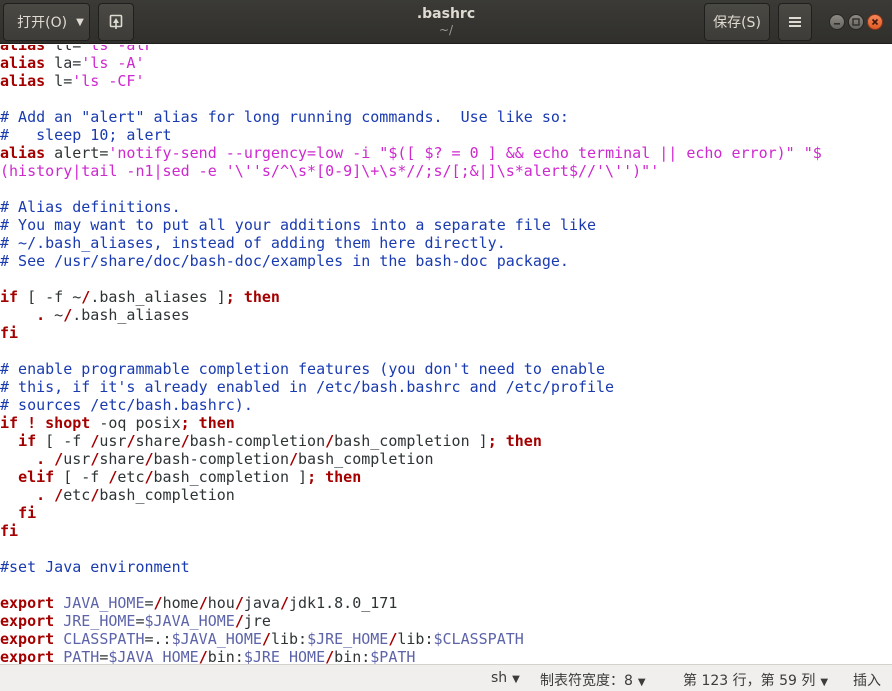 The width and height of the screenshot is (892, 691). I want to click on language-selector: sh ▼, so click(505, 678).